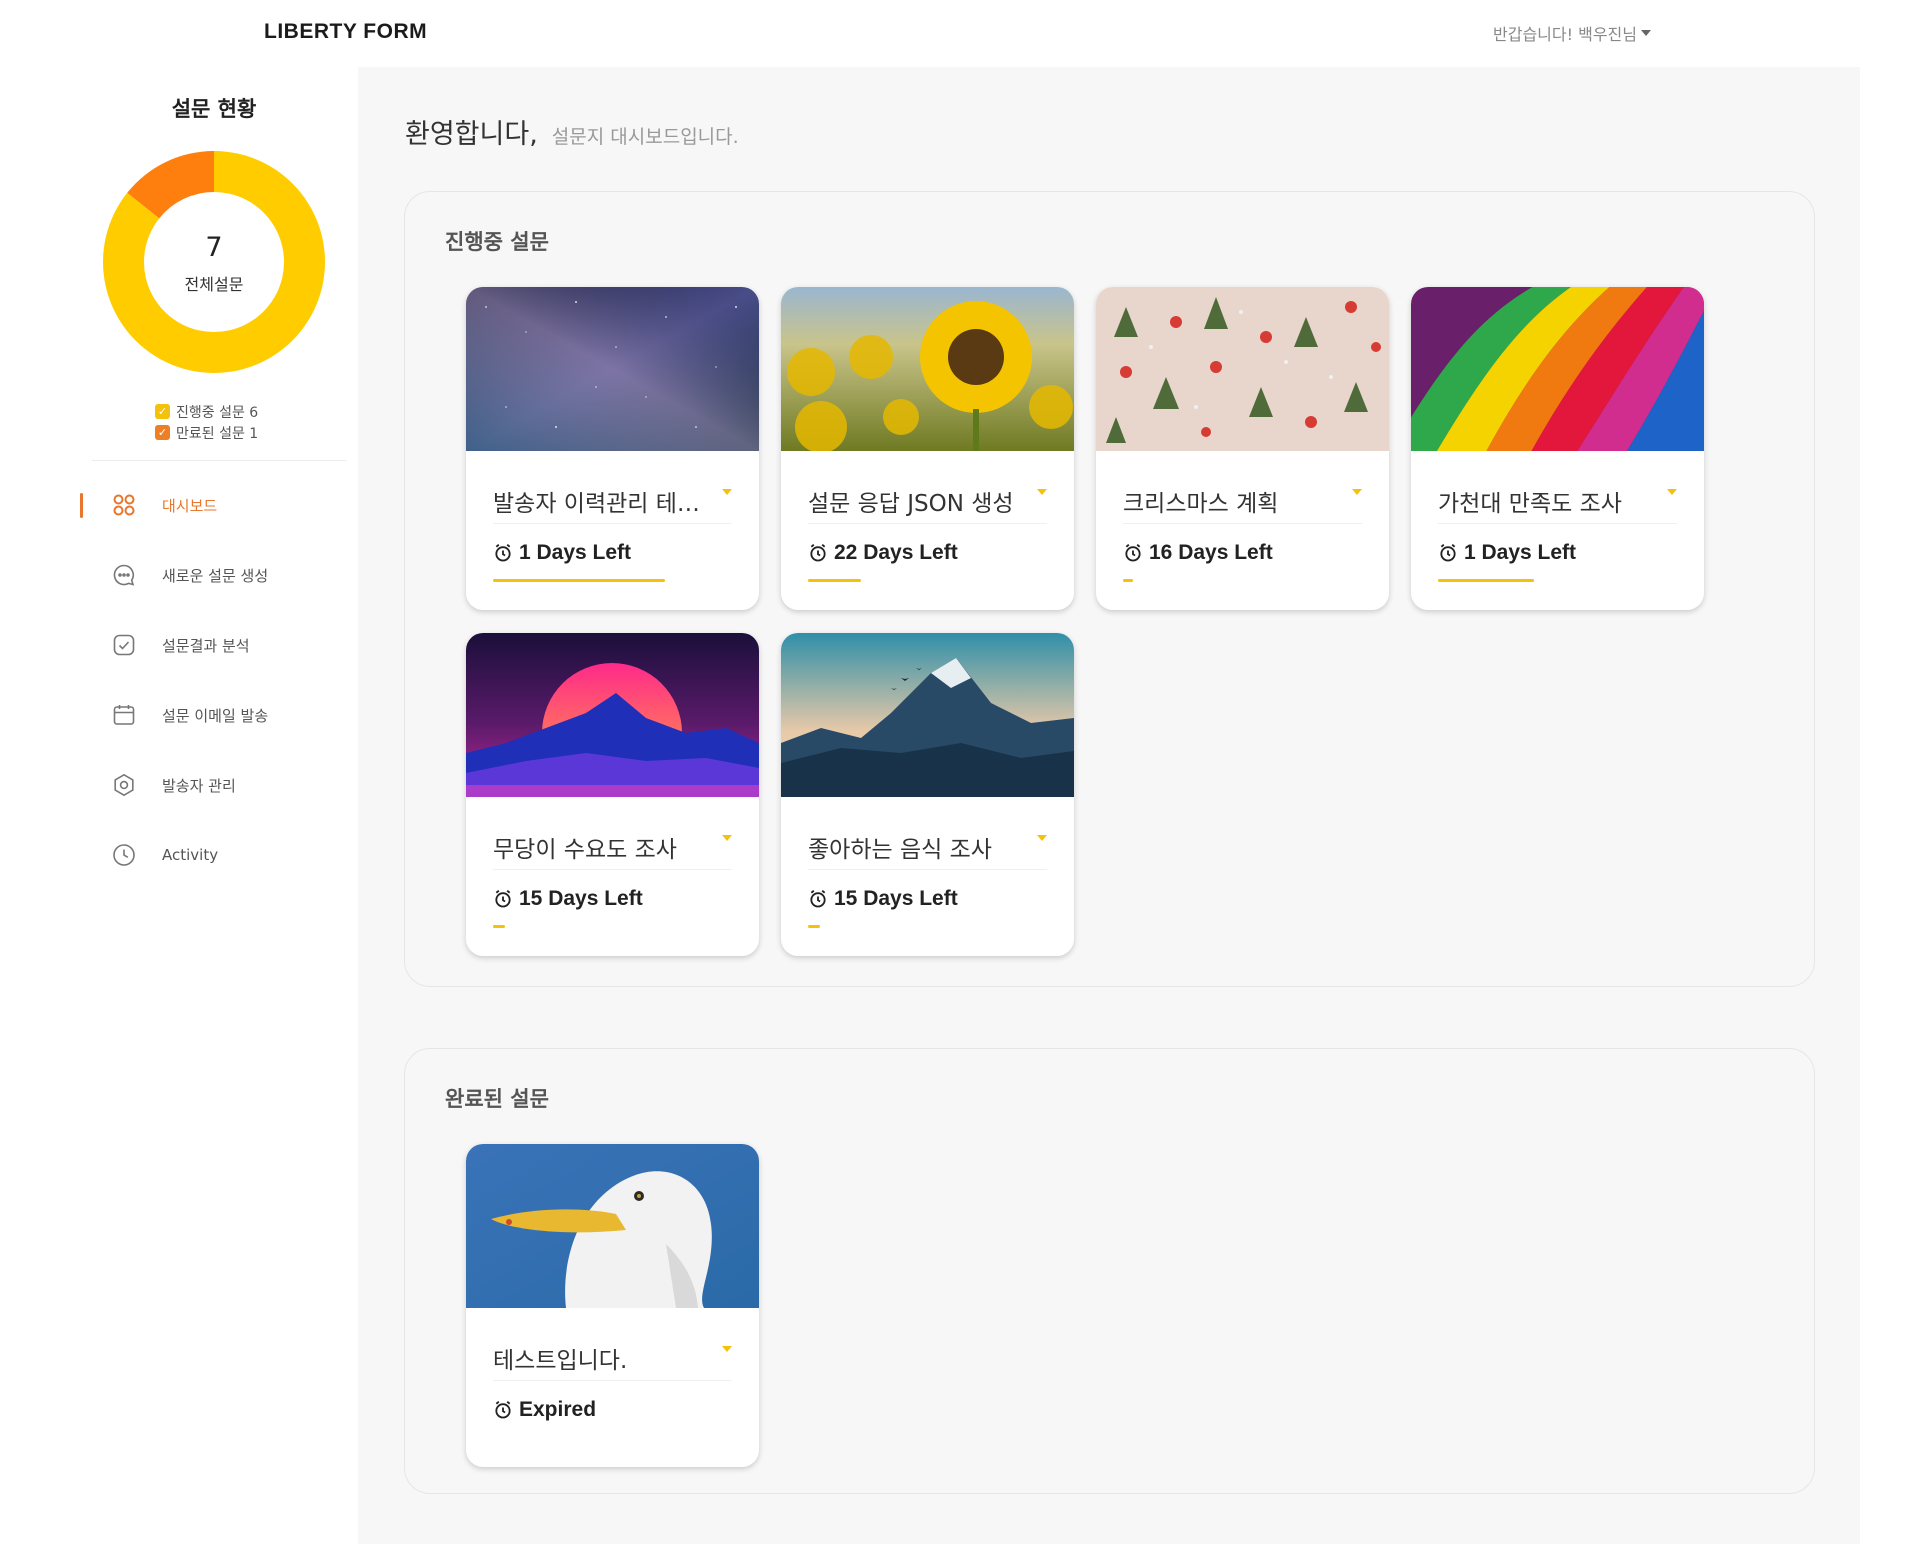  What do you see at coordinates (1211, 552) in the screenshot?
I see `days-left-label: 16 Days Left` at bounding box center [1211, 552].